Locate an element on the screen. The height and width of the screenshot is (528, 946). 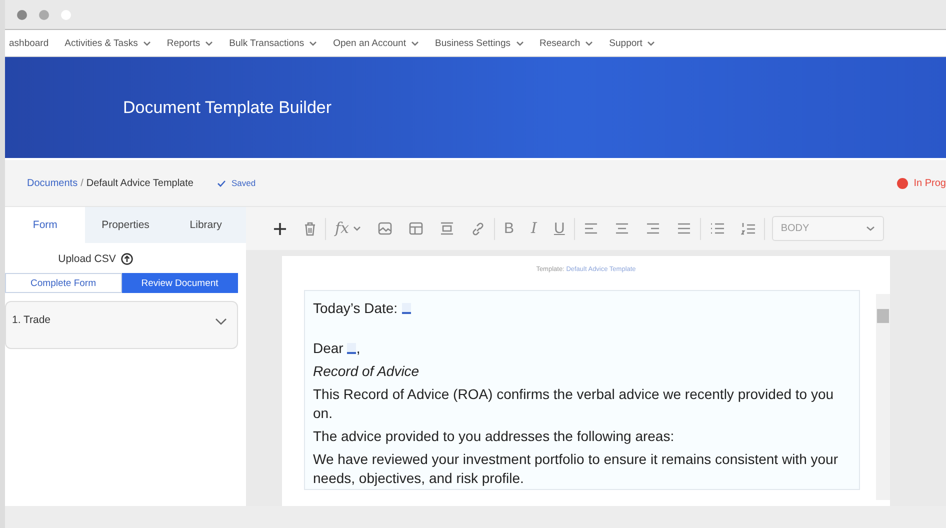
form-section: 1. Trade is located at coordinates (121, 325).